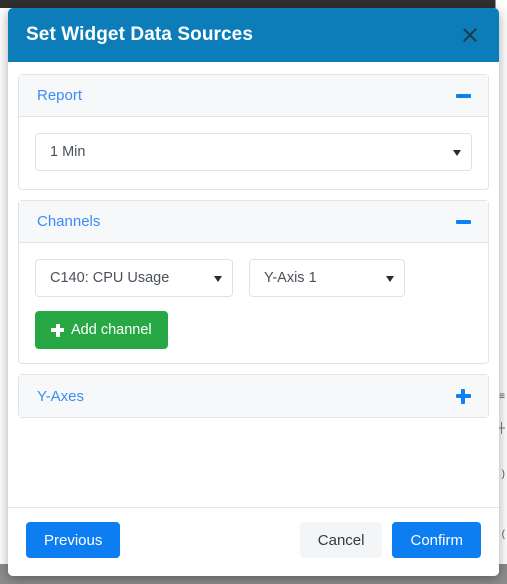  What do you see at coordinates (68, 152) in the screenshot?
I see `report-interval-value: 1 Min` at bounding box center [68, 152].